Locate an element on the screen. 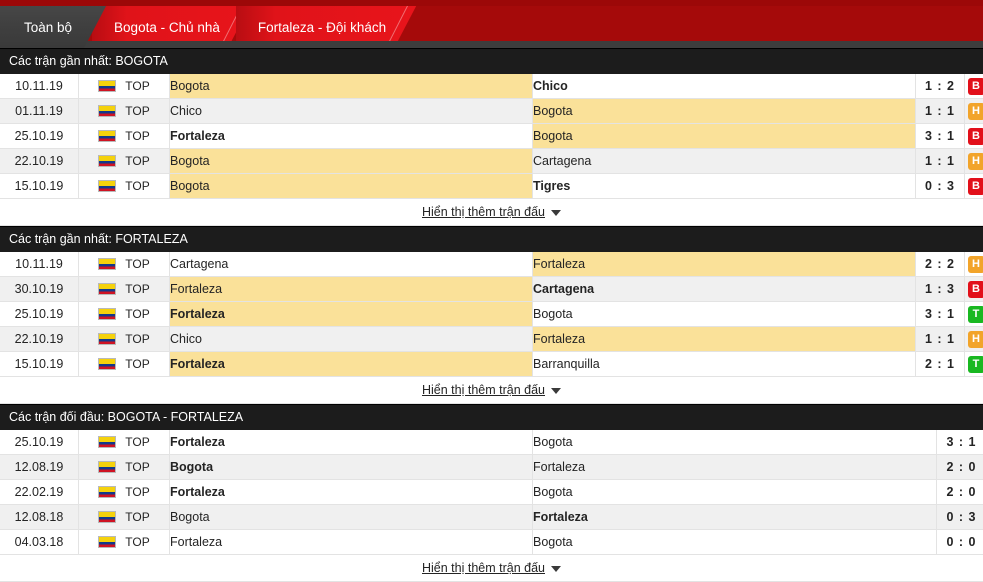 This screenshot has width=983, height=582. tab-bar-underline is located at coordinates (491, 44).